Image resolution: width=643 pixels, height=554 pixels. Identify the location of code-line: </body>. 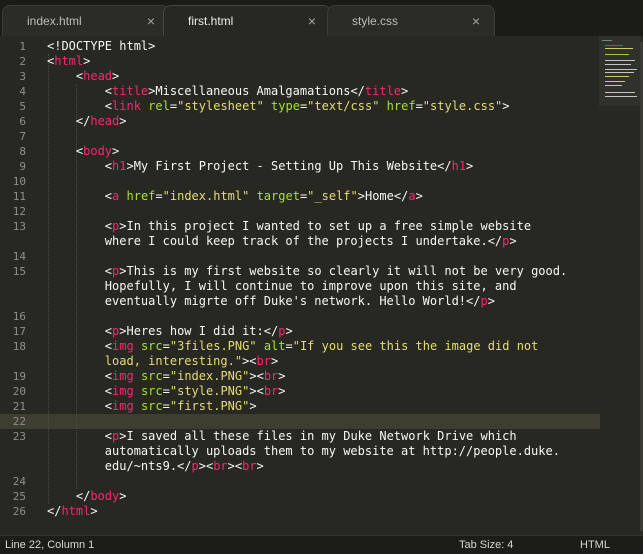
(87, 496).